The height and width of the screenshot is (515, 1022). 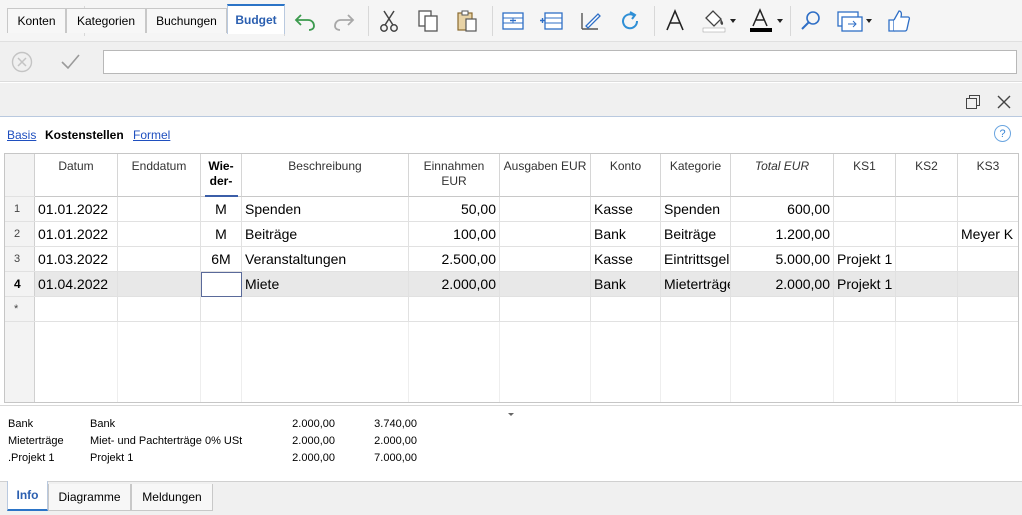 I want to click on tab-diagramme: Diagramme, so click(x=89, y=497).